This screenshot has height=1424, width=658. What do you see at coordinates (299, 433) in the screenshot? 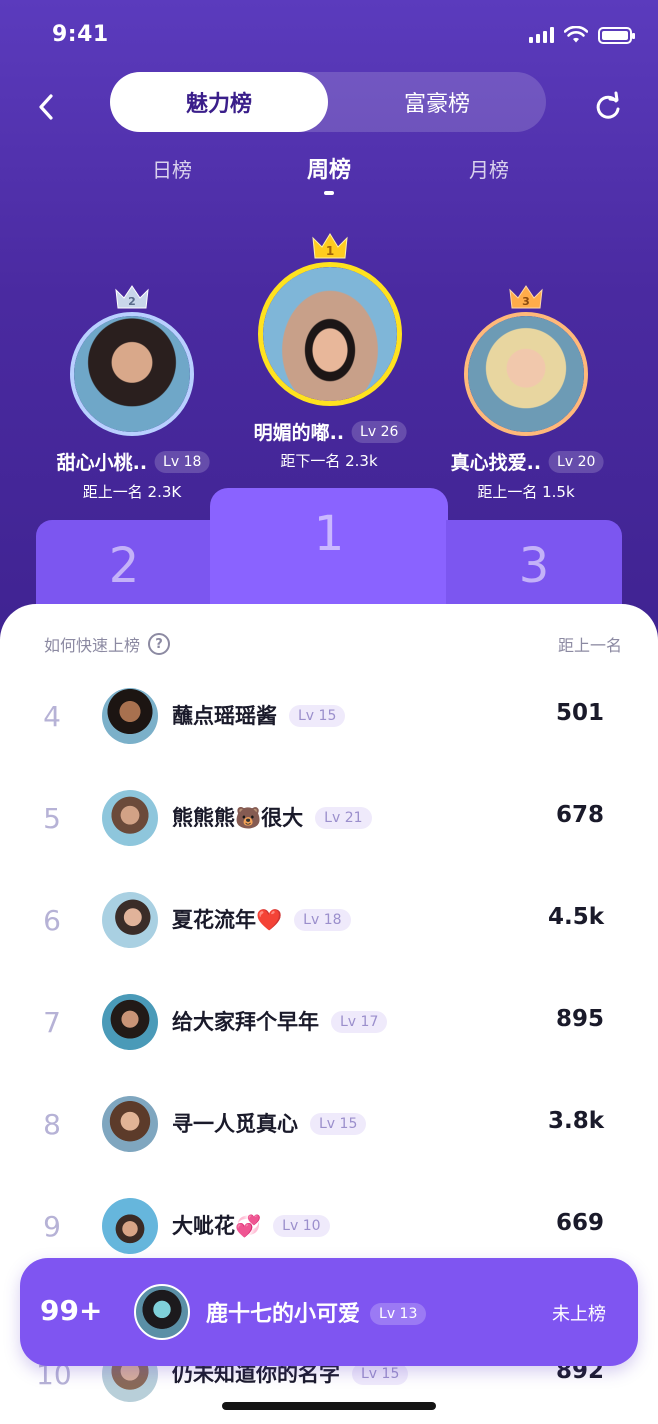
I see `podium-first-name: 明媚的嘟..` at bounding box center [299, 433].